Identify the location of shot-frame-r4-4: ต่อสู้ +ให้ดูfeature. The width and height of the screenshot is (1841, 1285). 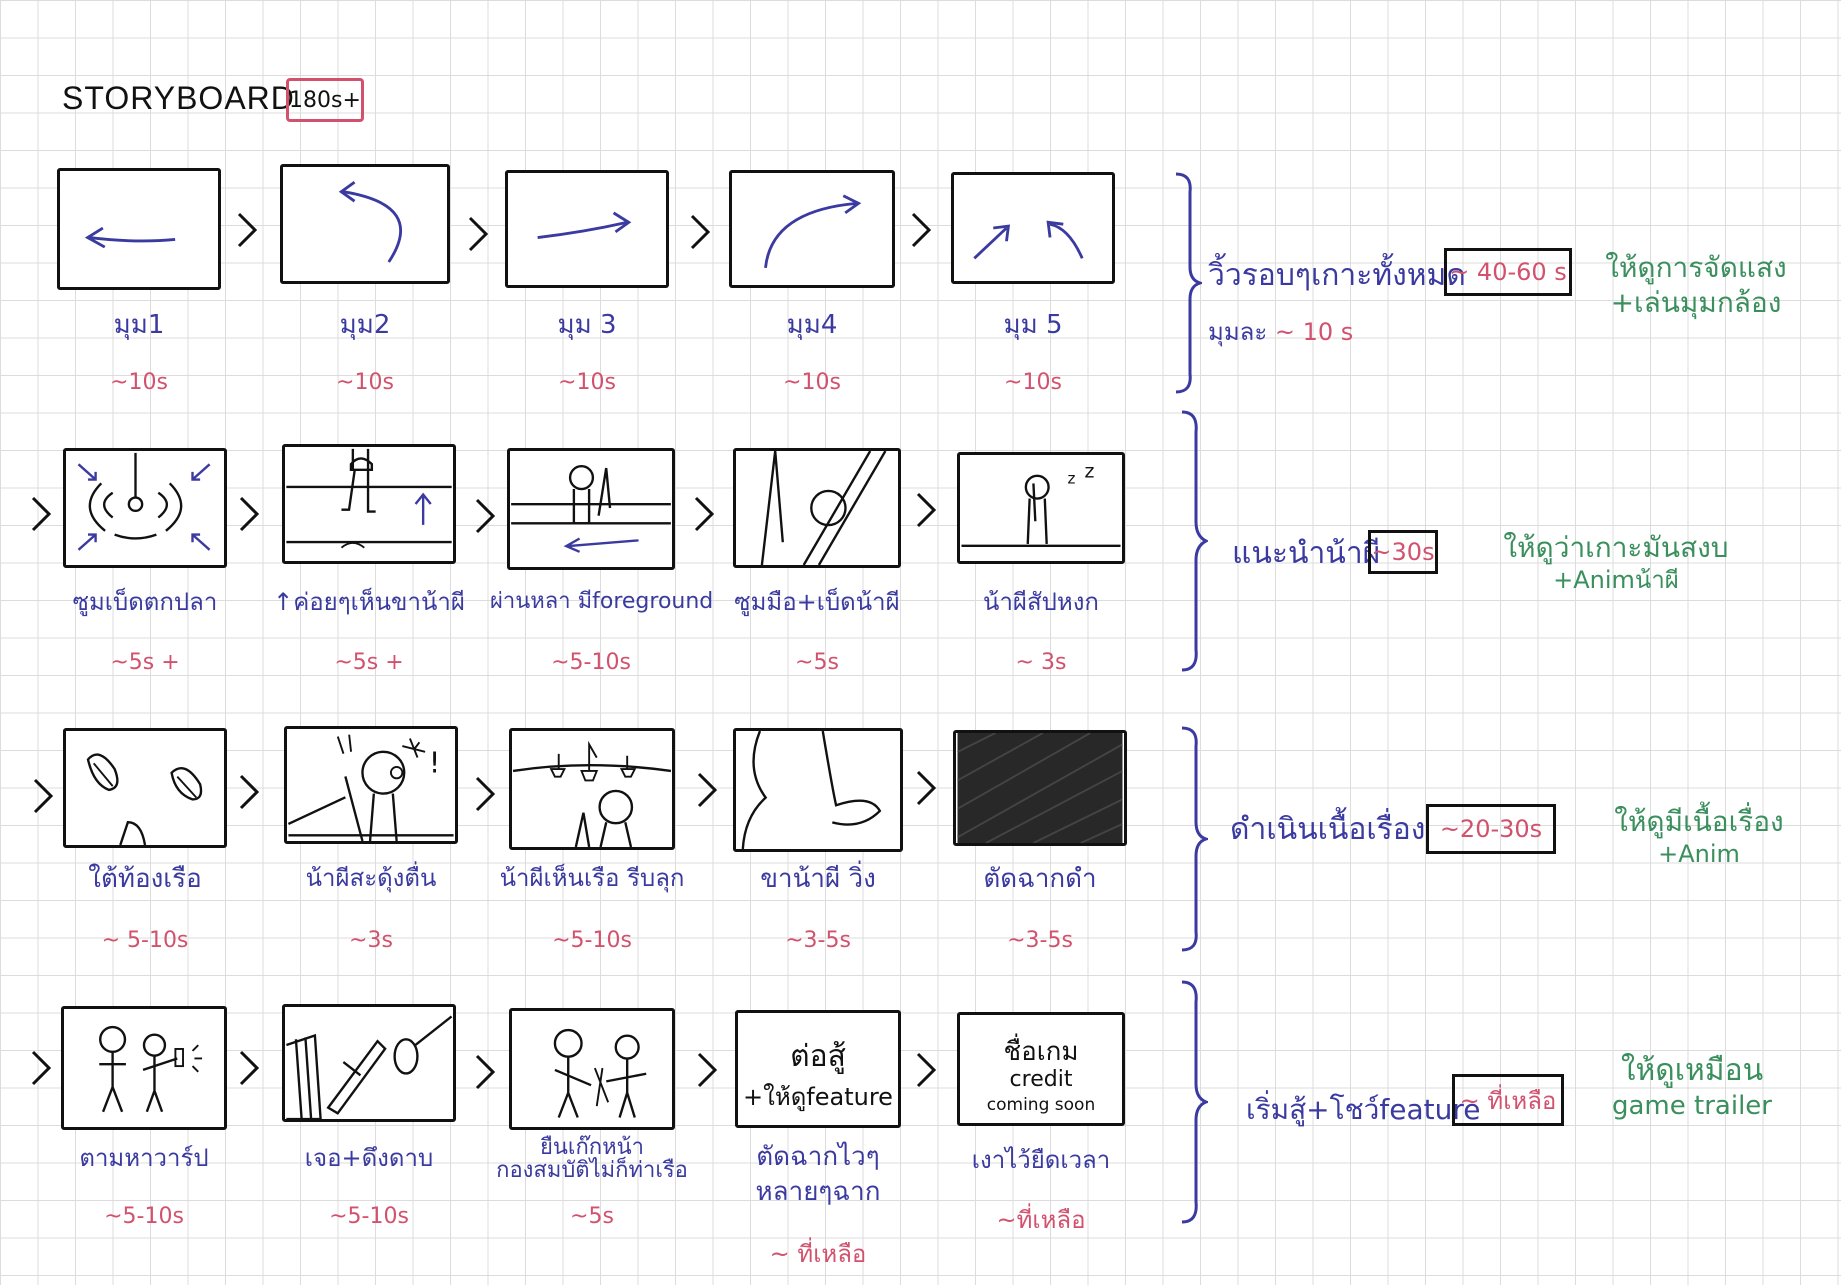
(818, 1069).